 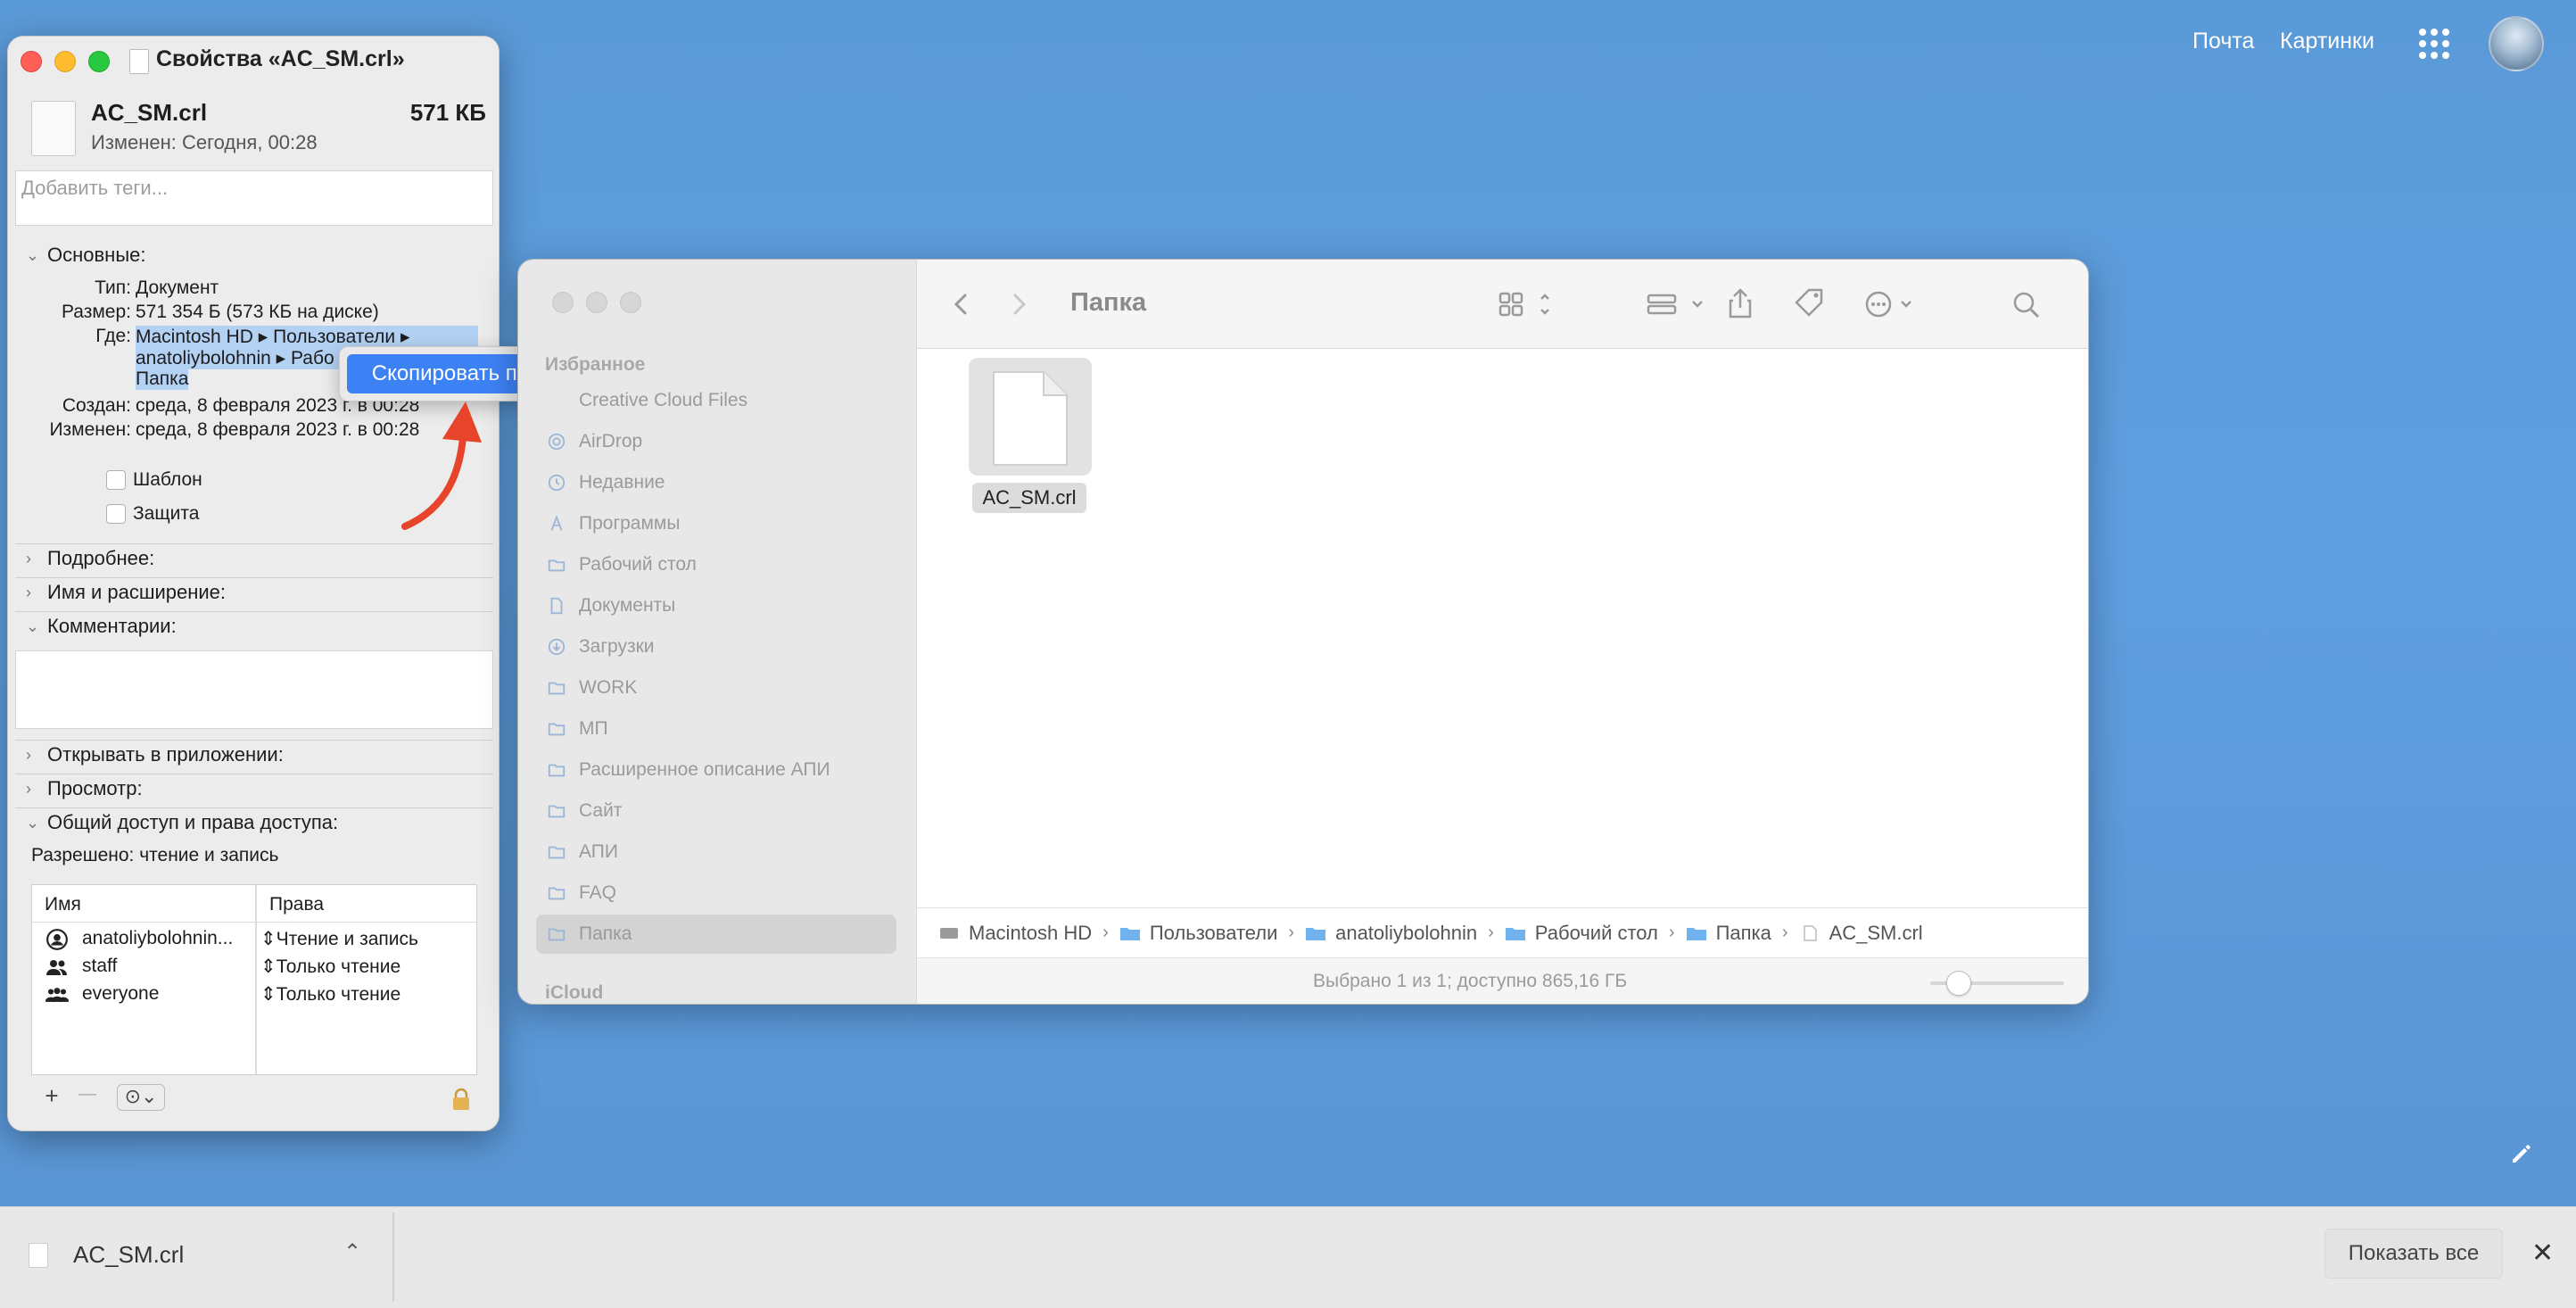 What do you see at coordinates (141, 1097) in the screenshot?
I see `action-menu-button: ⊙⌄` at bounding box center [141, 1097].